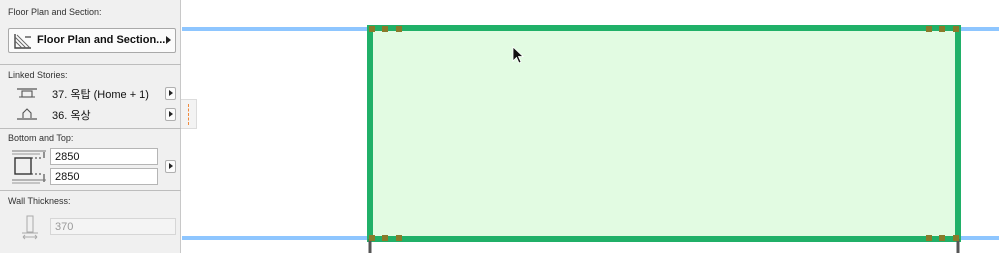 This screenshot has height=256, width=999. Describe the element at coordinates (104, 156) in the screenshot. I see `top-offset-input: 2850` at that location.